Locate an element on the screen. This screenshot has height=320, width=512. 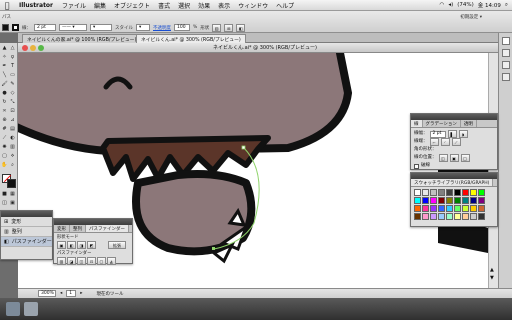
menu-object: オブジェクト is located at coordinates (132, 5).